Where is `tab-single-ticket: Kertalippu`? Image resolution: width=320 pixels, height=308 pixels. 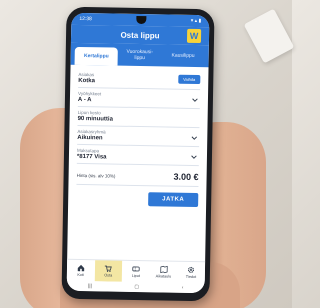
tab-single-ticket: Kertalippu is located at coordinates (96, 56).